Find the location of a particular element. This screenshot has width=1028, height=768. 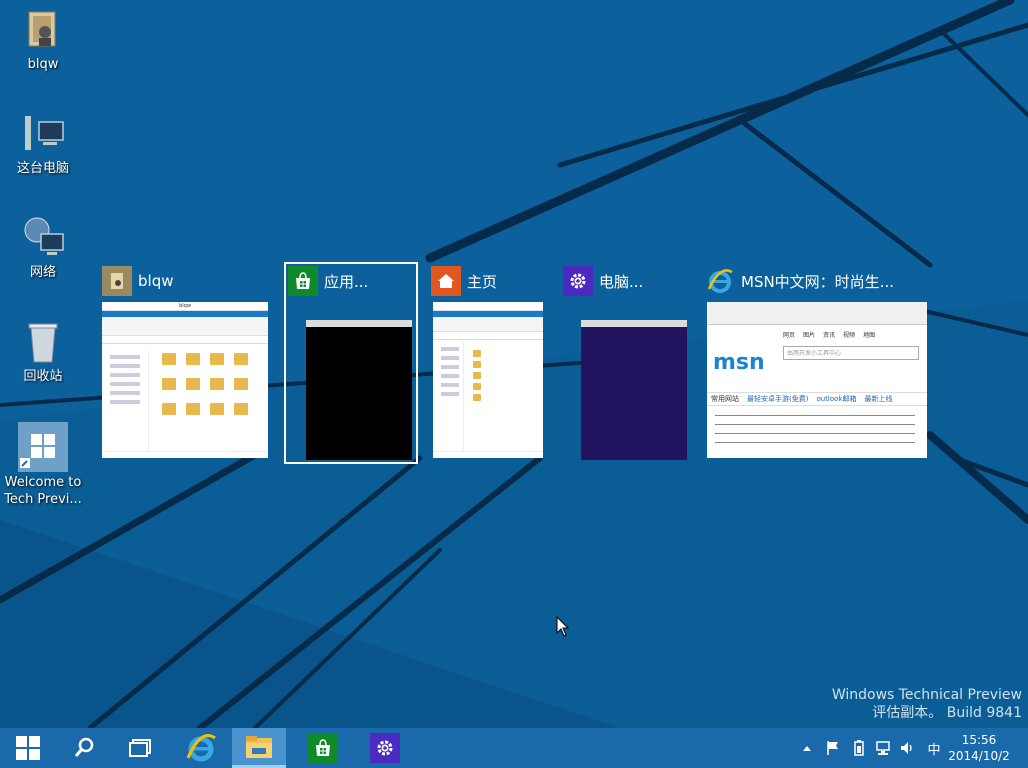

mouse-cursor-icon is located at coordinates (563, 626).